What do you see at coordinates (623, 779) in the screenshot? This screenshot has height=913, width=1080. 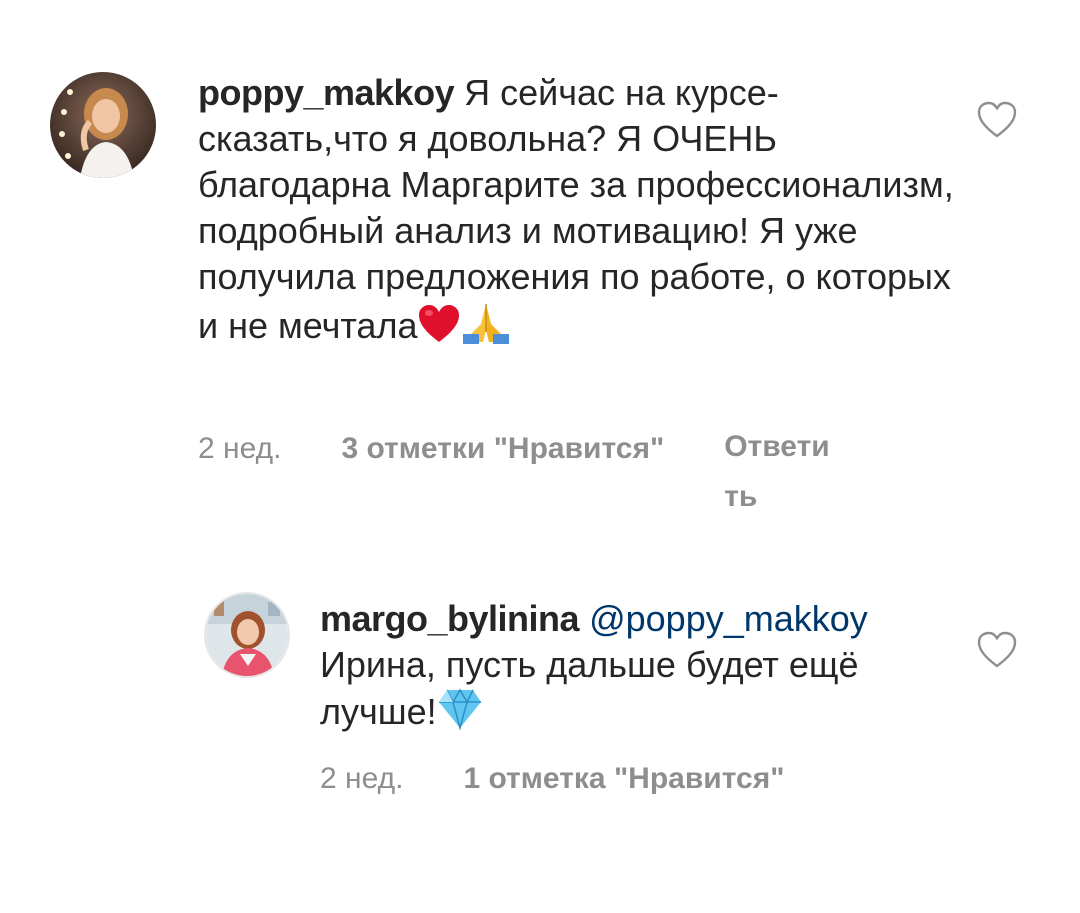 I see `comment-likes-count: 1 отметка "Нравится"` at bounding box center [623, 779].